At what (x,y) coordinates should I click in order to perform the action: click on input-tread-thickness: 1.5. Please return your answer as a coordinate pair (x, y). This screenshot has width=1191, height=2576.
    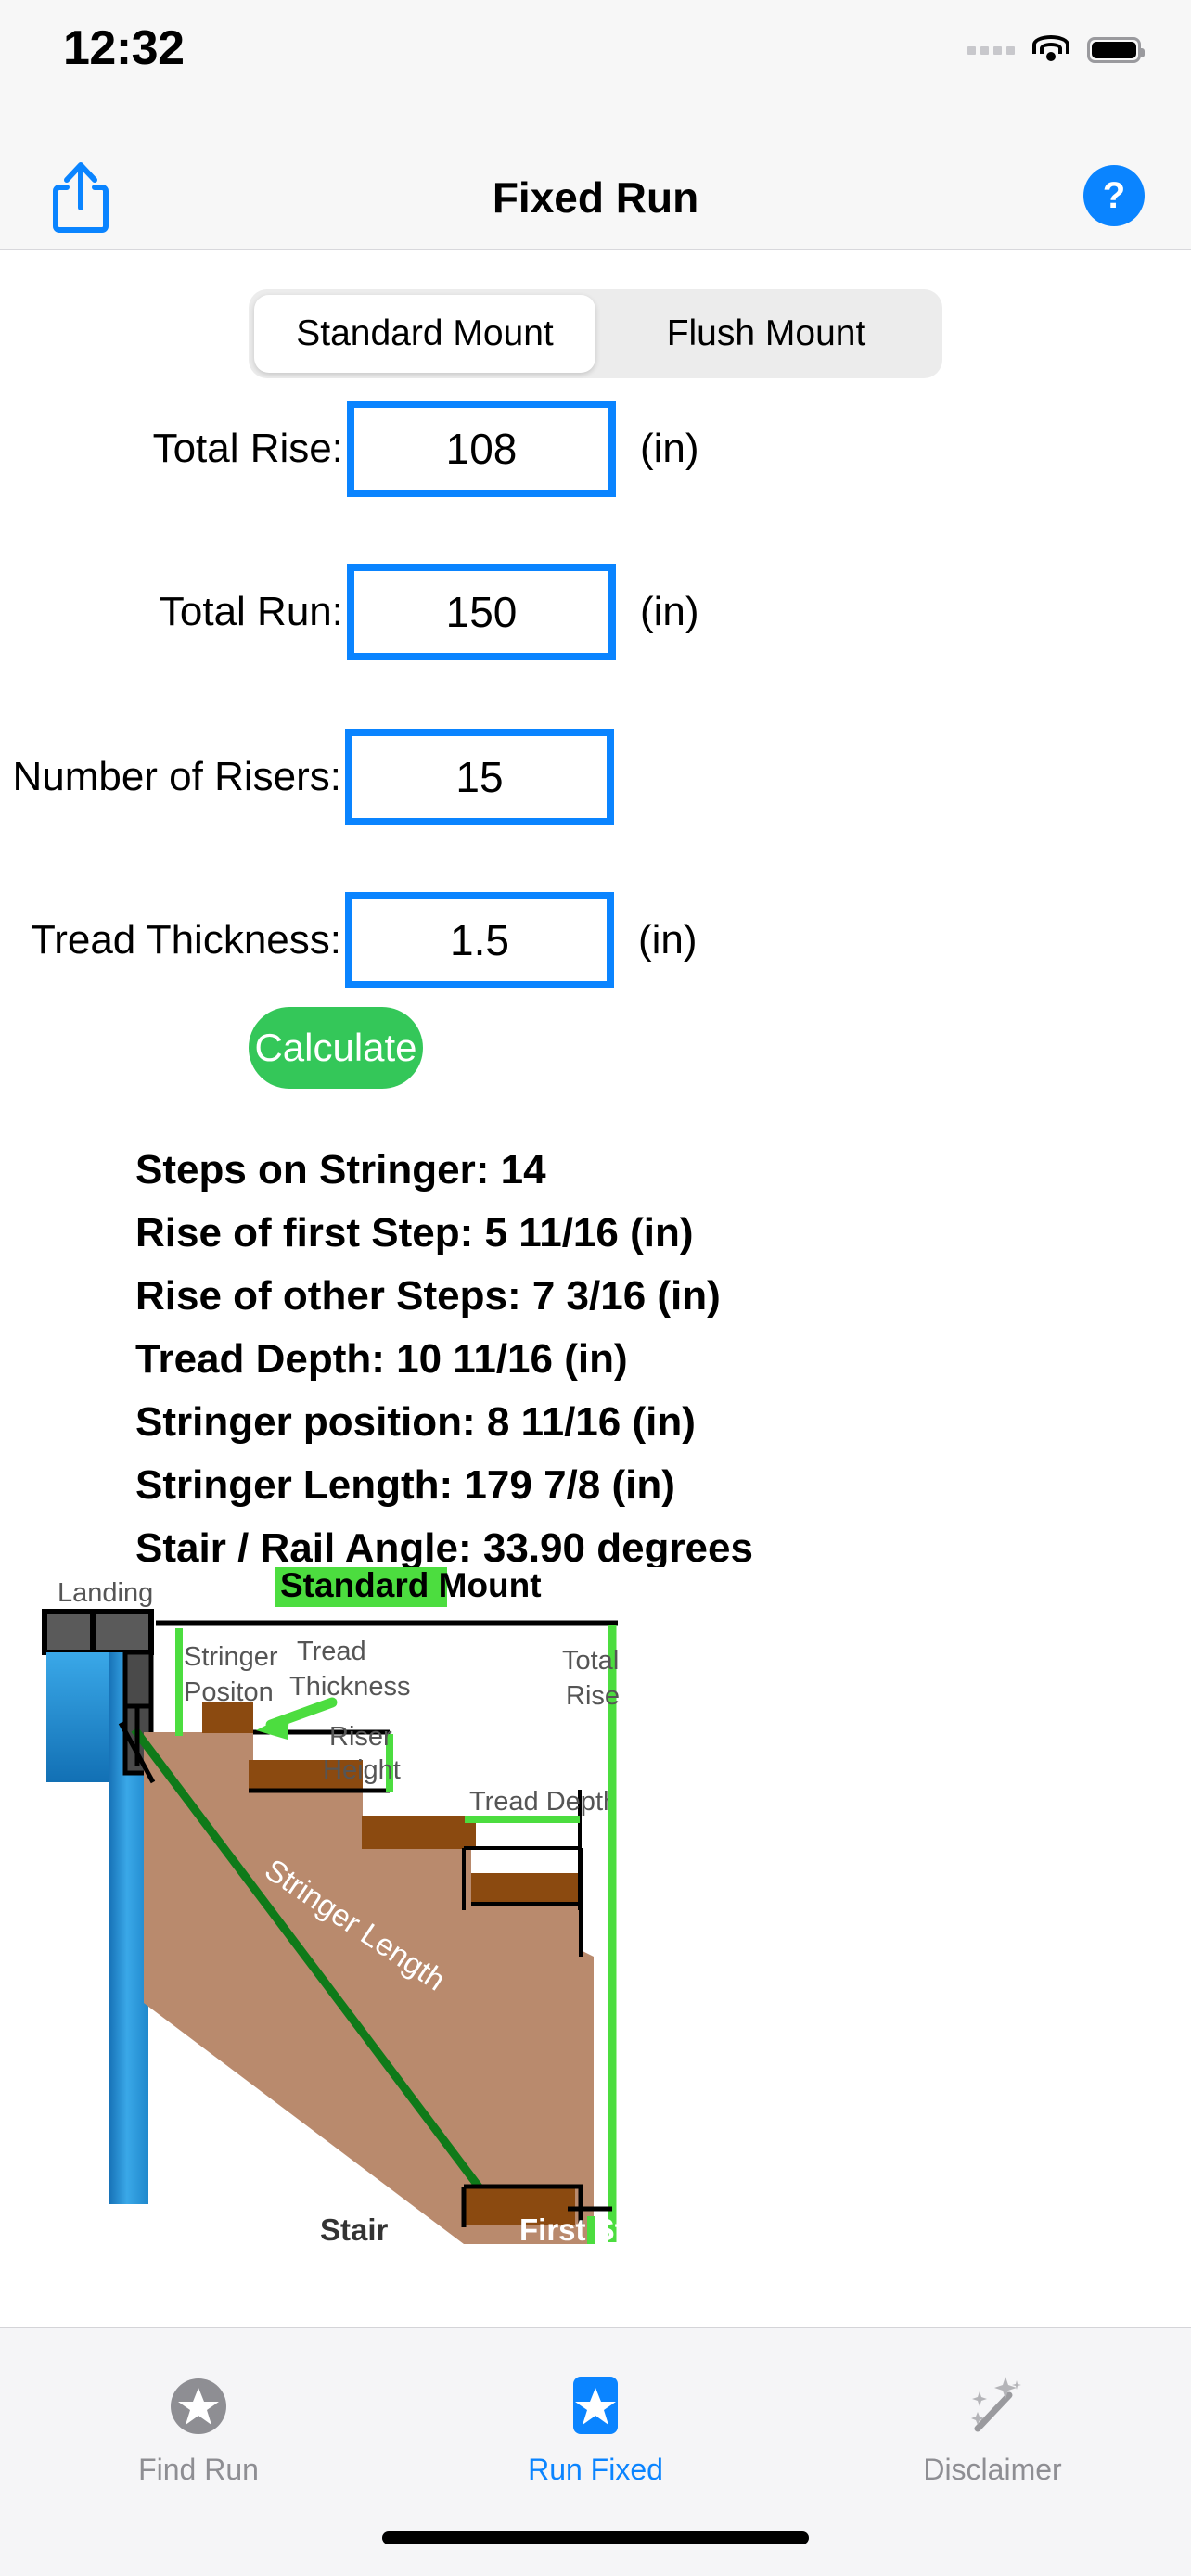
    Looking at the image, I should click on (479, 940).